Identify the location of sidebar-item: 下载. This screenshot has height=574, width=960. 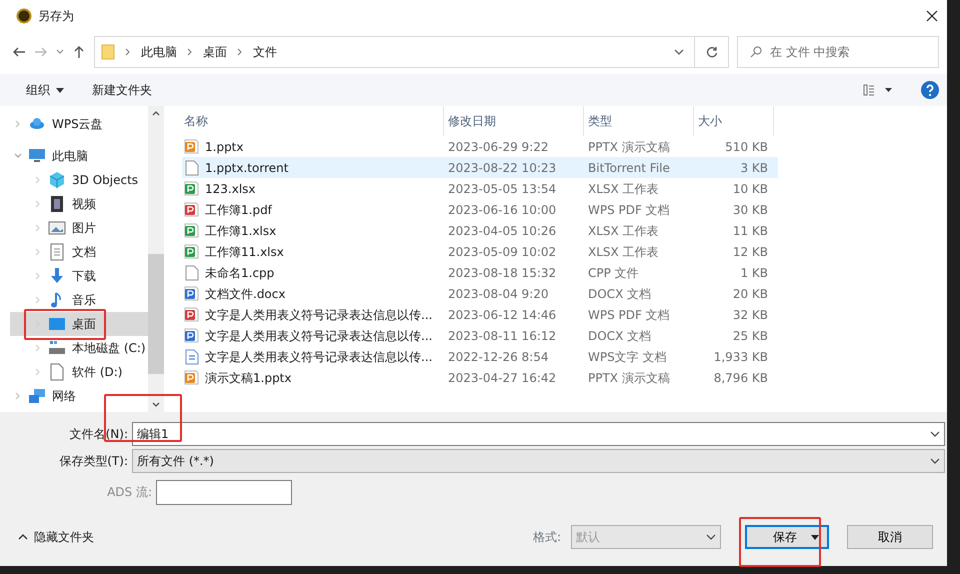
(79, 276).